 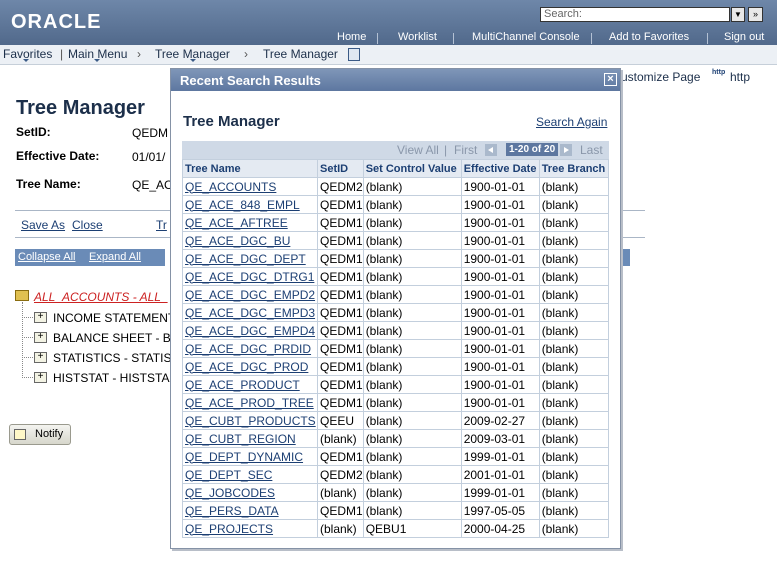 I want to click on new-window-icon, so click(x=354, y=54).